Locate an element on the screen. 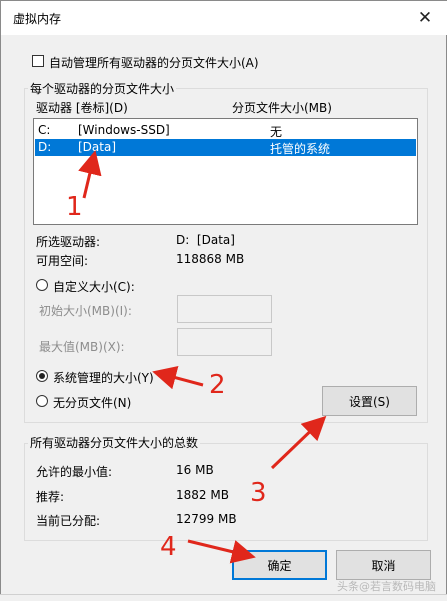 The width and height of the screenshot is (447, 601). annotation-number-4: 4 is located at coordinates (168, 547).